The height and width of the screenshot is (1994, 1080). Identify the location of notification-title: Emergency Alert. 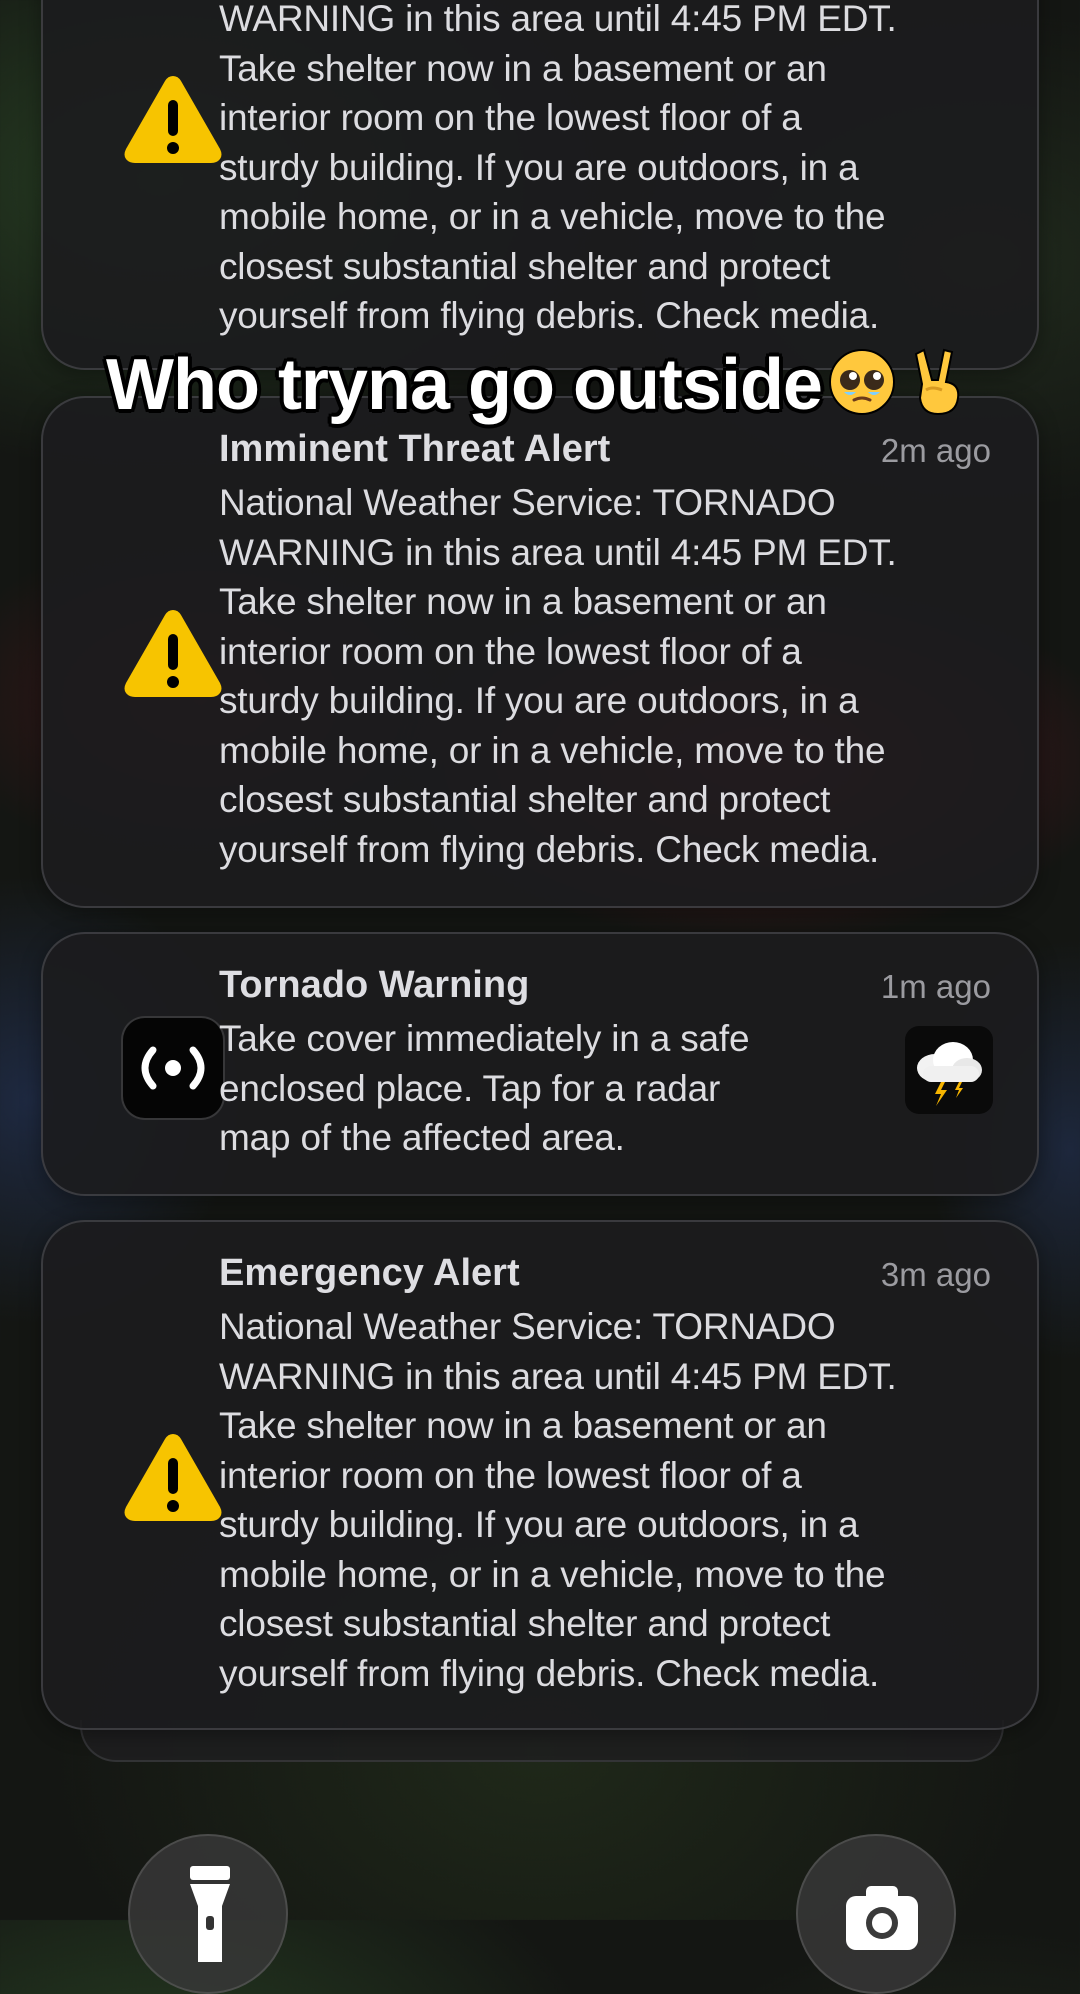
(369, 1273).